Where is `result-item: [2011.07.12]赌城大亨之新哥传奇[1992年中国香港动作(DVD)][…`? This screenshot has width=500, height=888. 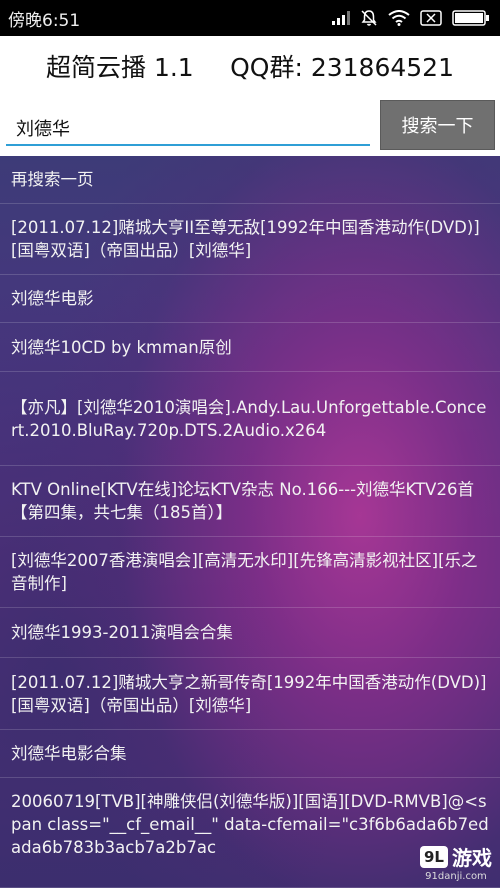 result-item: [2011.07.12]赌城大亨之新哥传奇[1992年中国香港动作(DVD)][… is located at coordinates (250, 694).